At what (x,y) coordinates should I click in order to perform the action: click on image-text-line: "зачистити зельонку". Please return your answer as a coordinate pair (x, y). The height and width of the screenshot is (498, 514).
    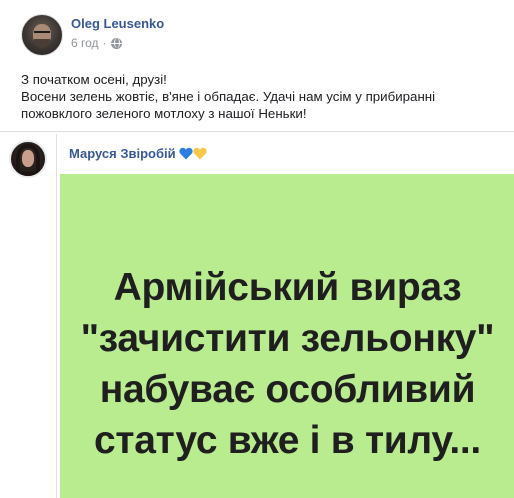
    Looking at the image, I should click on (287, 338).